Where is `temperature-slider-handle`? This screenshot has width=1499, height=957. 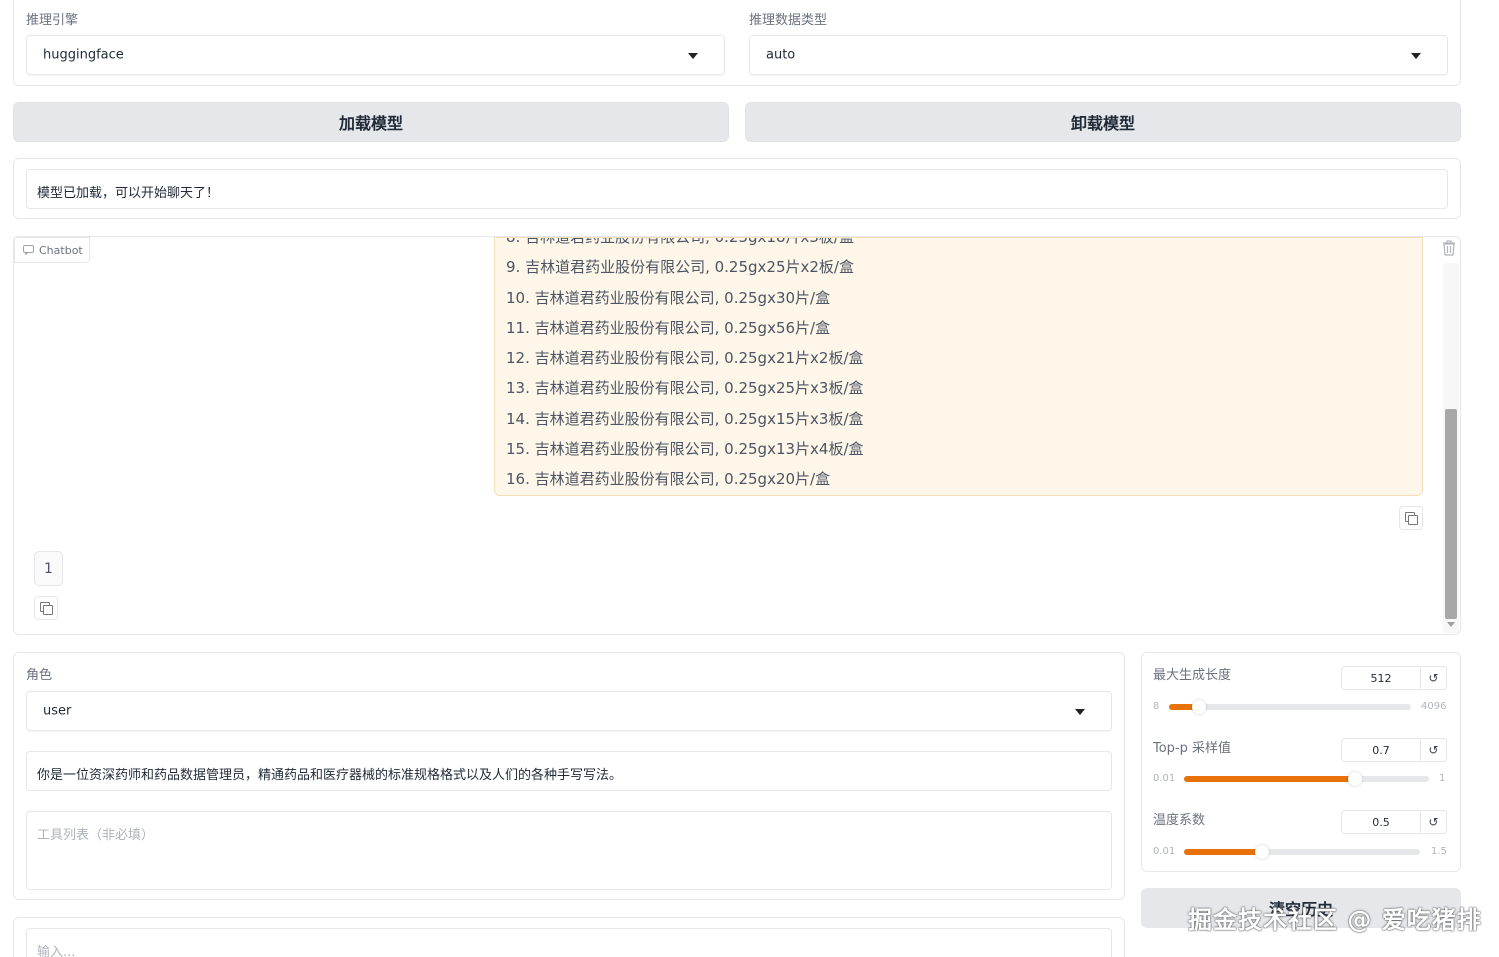
temperature-slider-handle is located at coordinates (1262, 852).